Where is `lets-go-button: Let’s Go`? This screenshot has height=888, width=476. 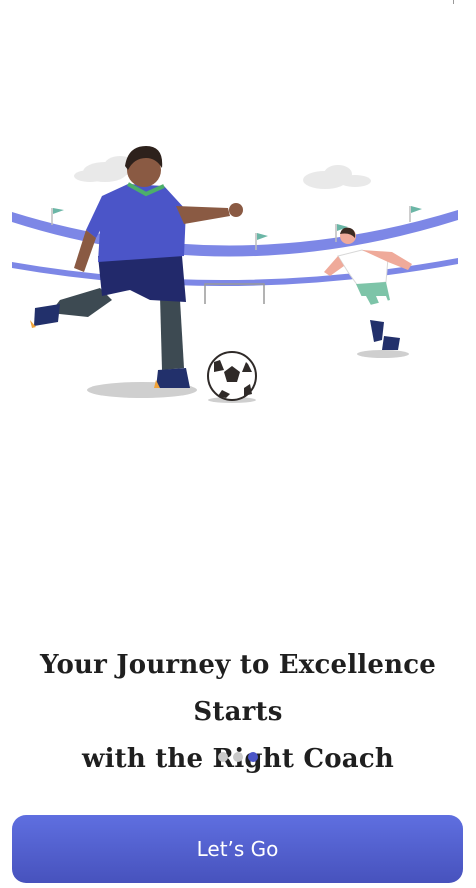 lets-go-button: Let’s Go is located at coordinates (237, 849).